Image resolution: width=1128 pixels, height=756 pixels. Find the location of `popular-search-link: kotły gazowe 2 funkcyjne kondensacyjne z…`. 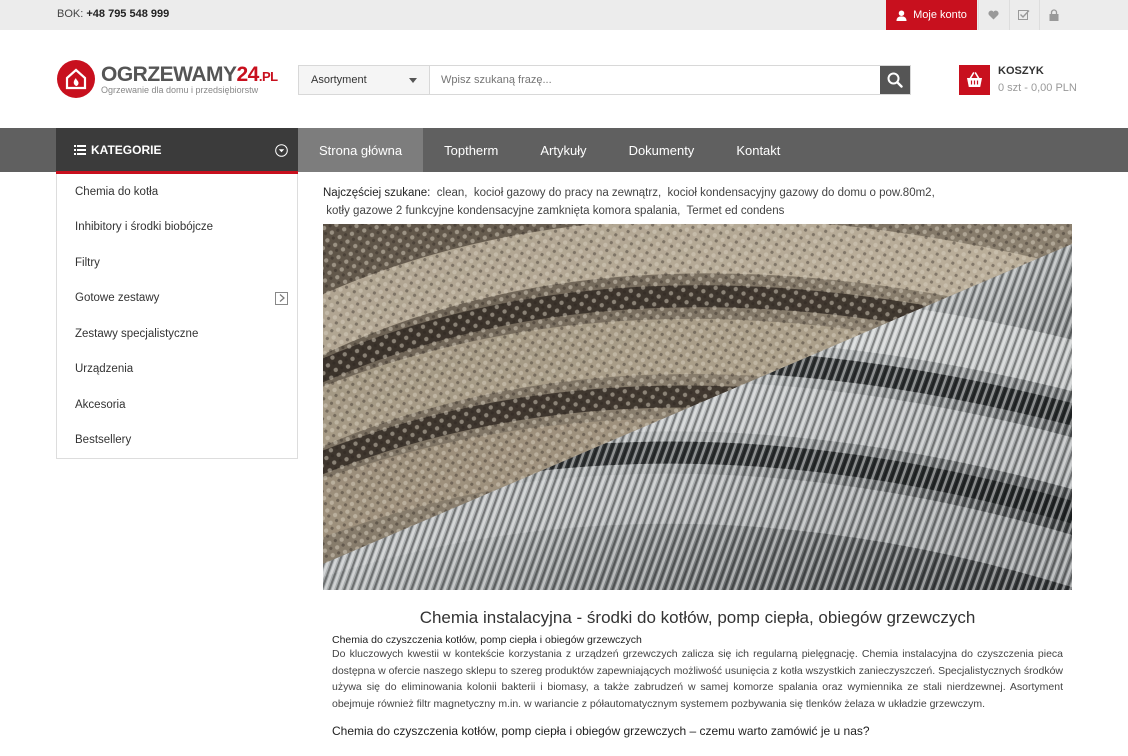

popular-search-link: kotły gazowe 2 funkcyjne kondensacyjne z… is located at coordinates (503, 211).